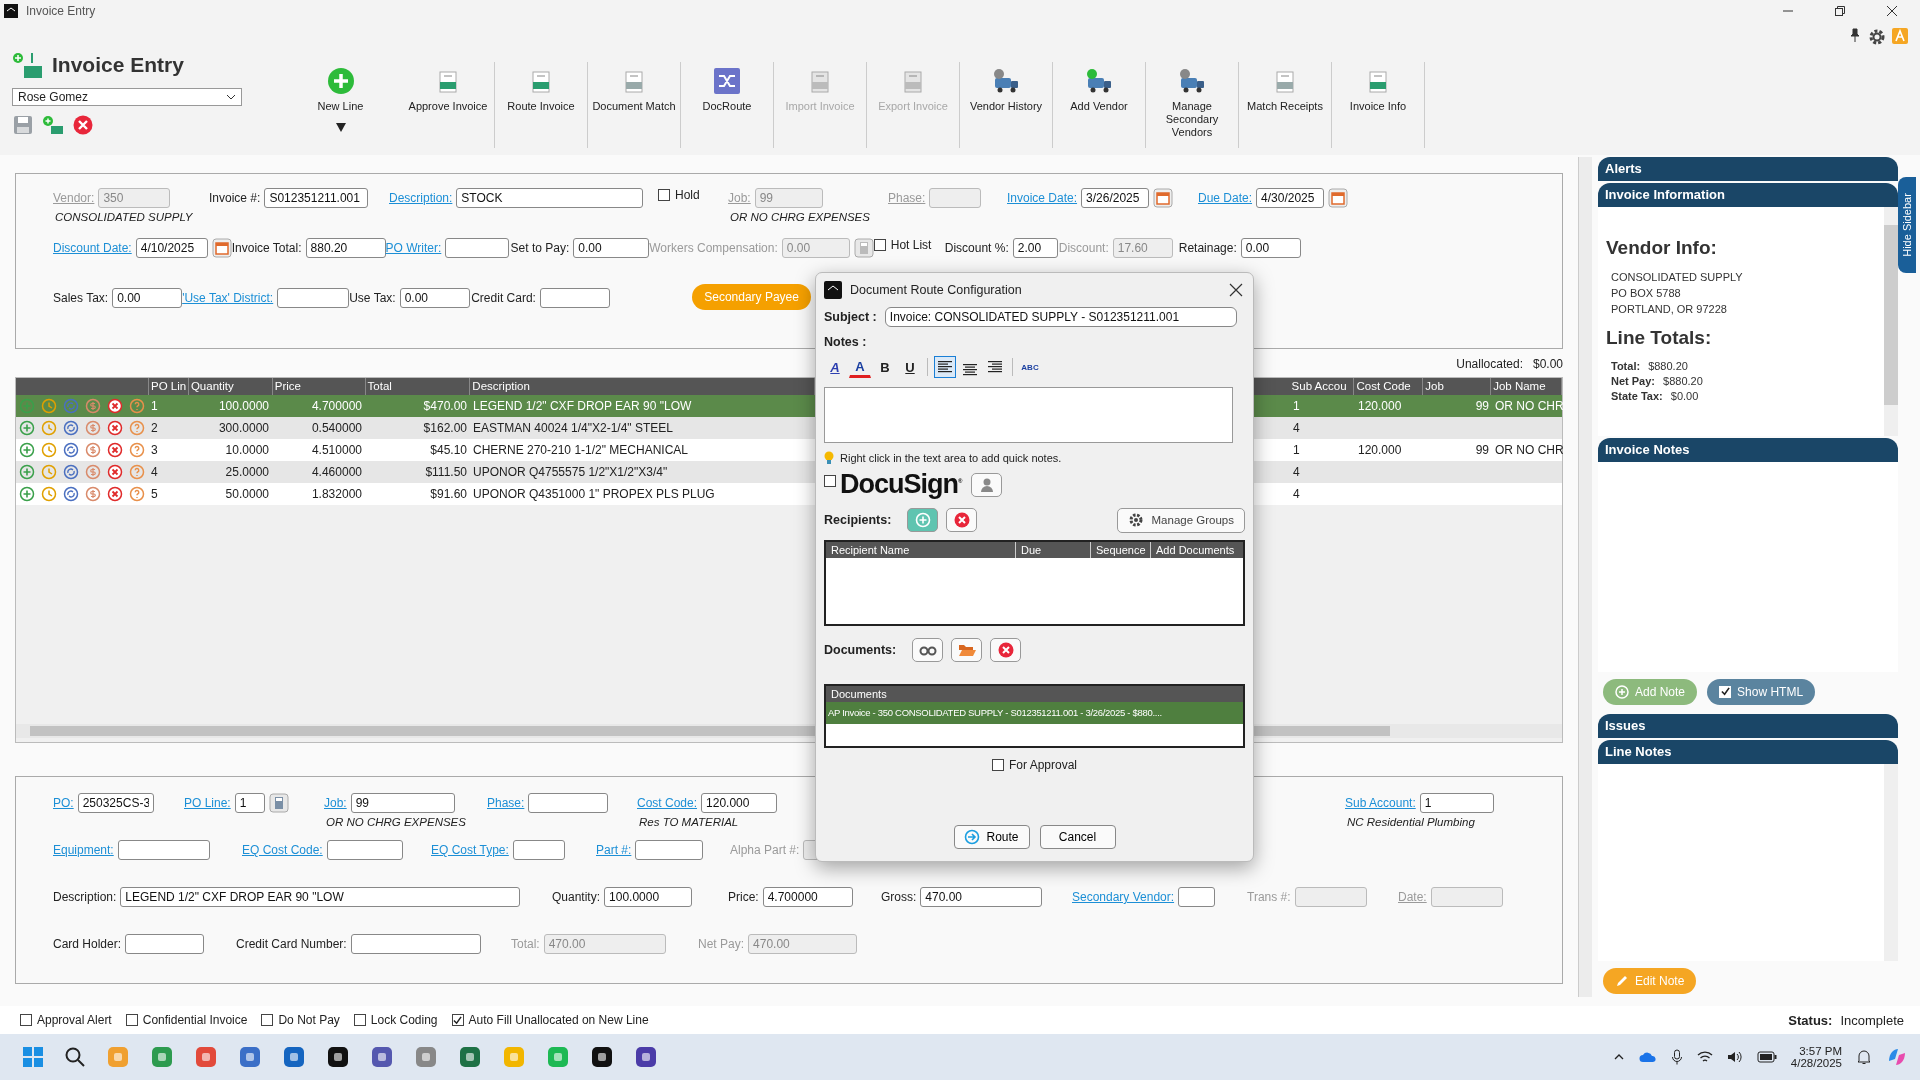  I want to click on input-field: 1, so click(1456, 803).